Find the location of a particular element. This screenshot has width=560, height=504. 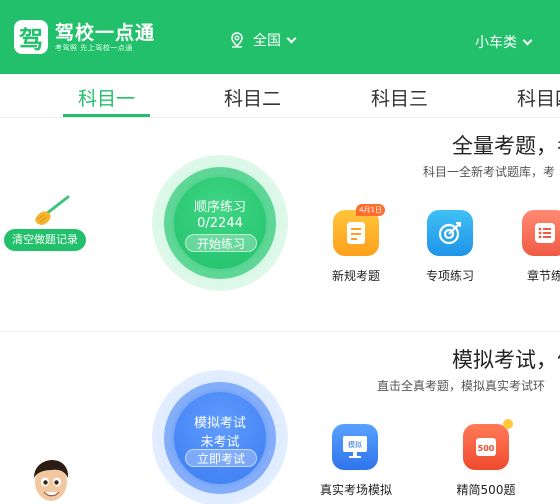

start-exam-button: 立即考试 is located at coordinates (221, 458).